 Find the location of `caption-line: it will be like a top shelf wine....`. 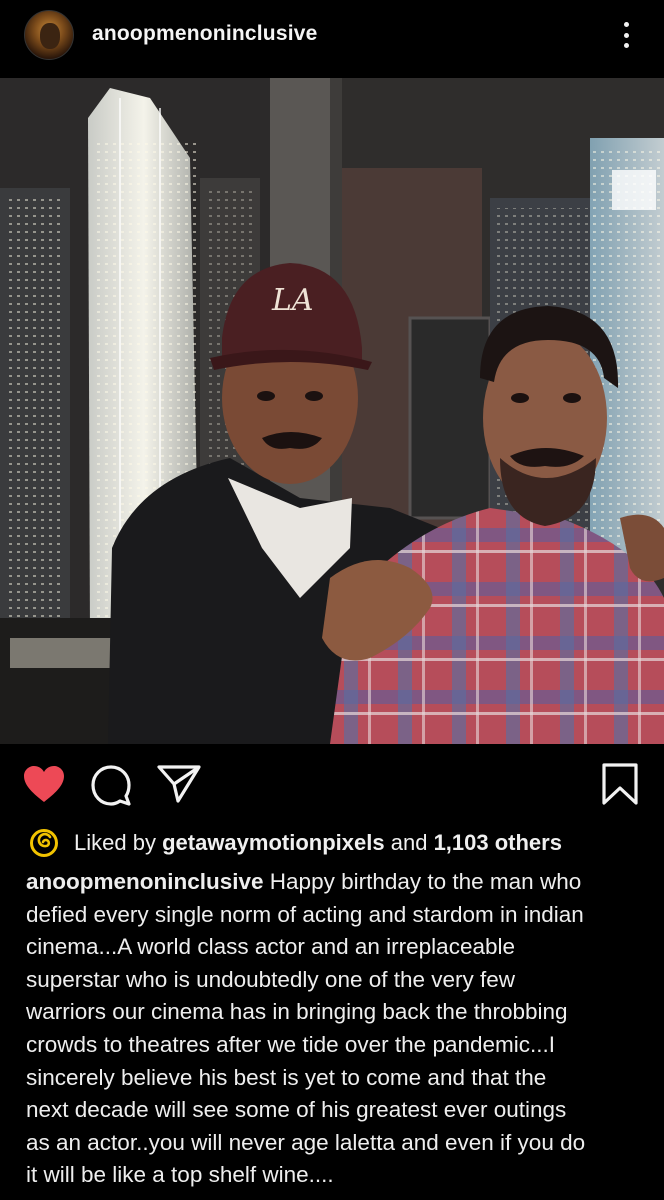

caption-line: it will be like a top shelf wine.... is located at coordinates (180, 1175).